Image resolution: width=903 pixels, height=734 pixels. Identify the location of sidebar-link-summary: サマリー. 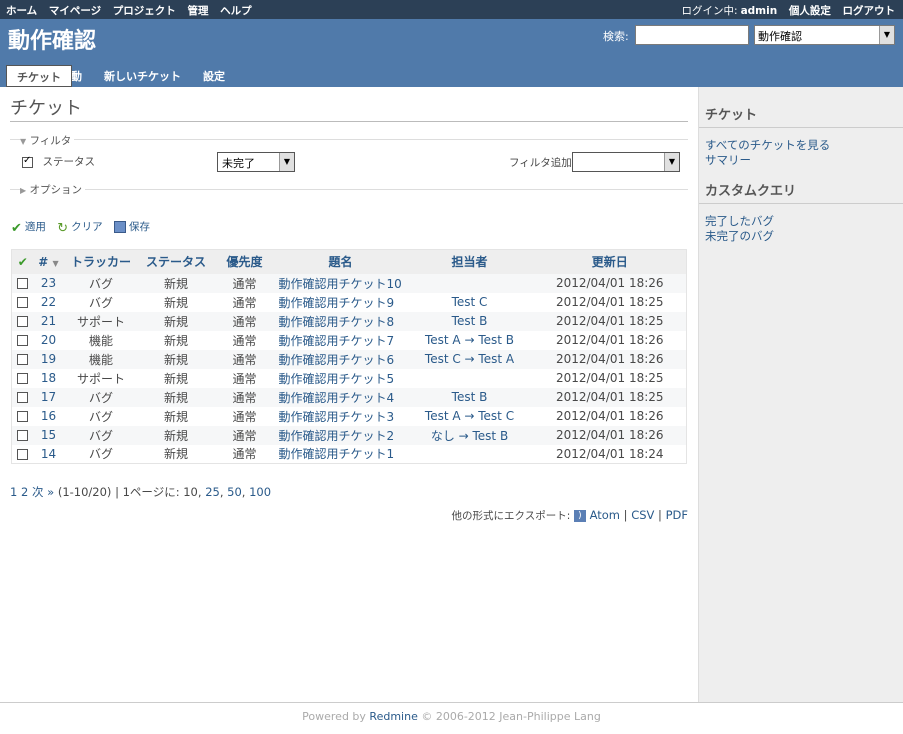
(728, 160).